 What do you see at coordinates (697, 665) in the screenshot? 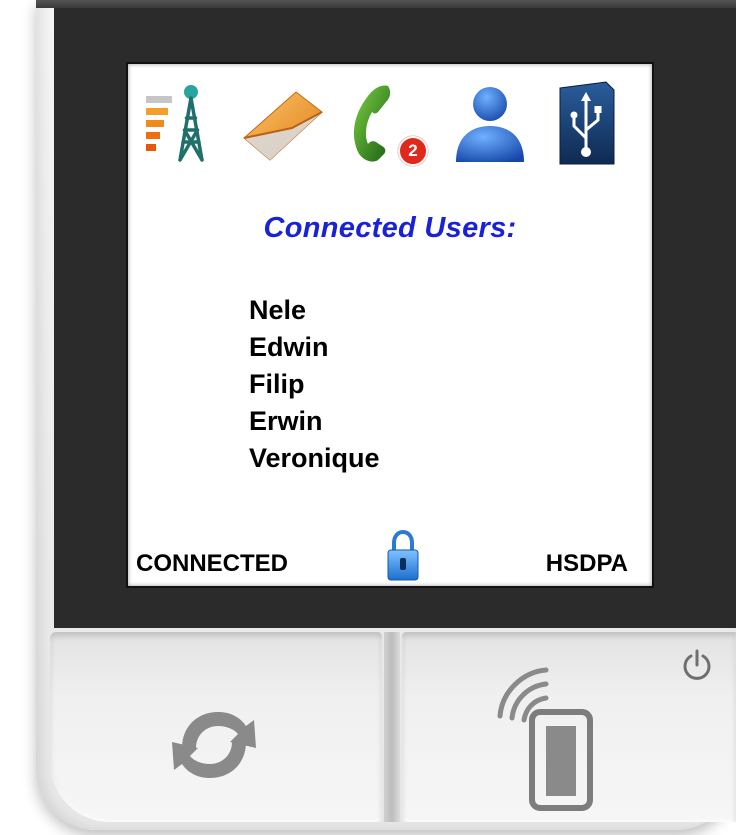
I see `power-icon` at bounding box center [697, 665].